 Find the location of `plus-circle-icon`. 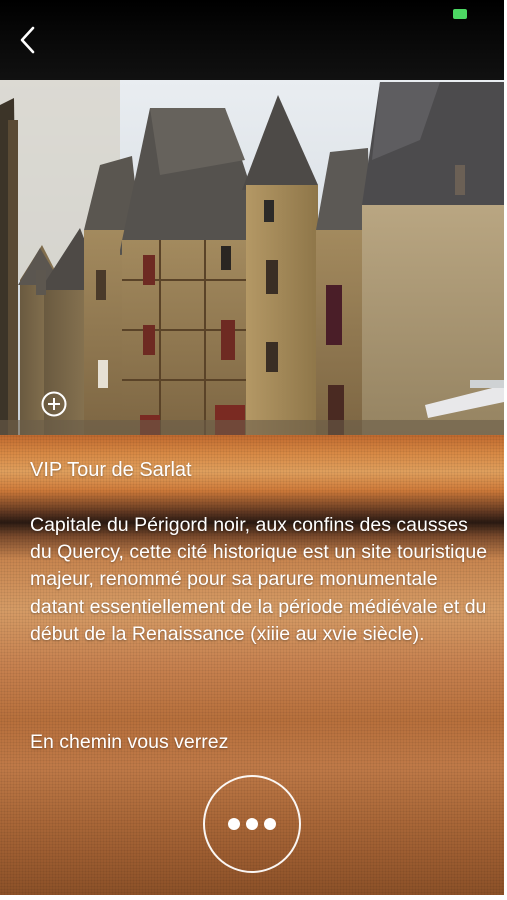

plus-circle-icon is located at coordinates (54, 404).